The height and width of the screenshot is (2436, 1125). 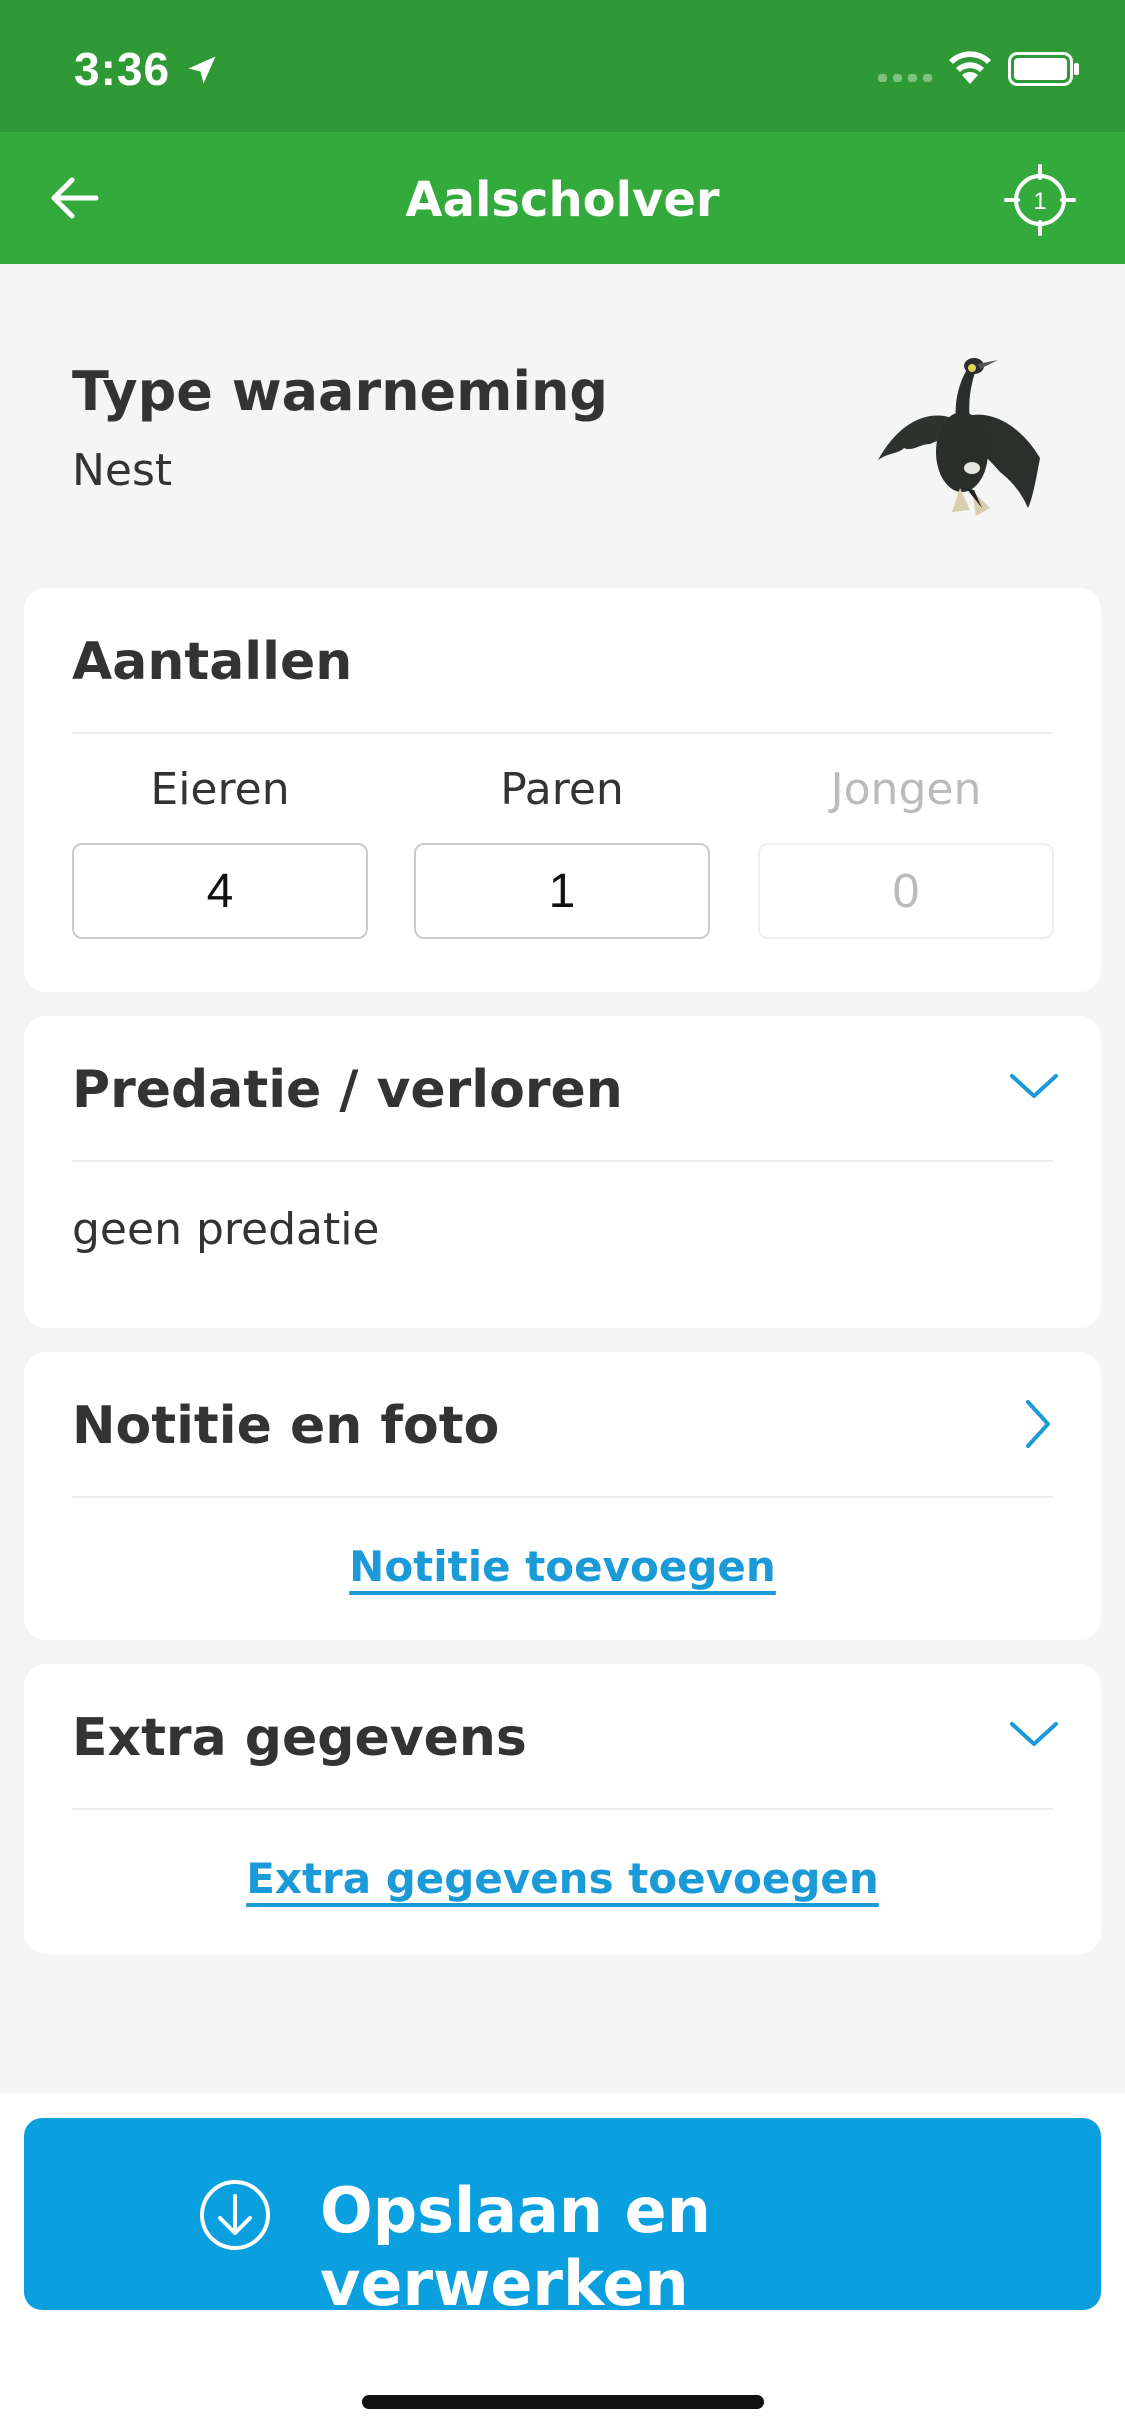 I want to click on save-button: Opslaan en verwerken, so click(x=562, y=2219).